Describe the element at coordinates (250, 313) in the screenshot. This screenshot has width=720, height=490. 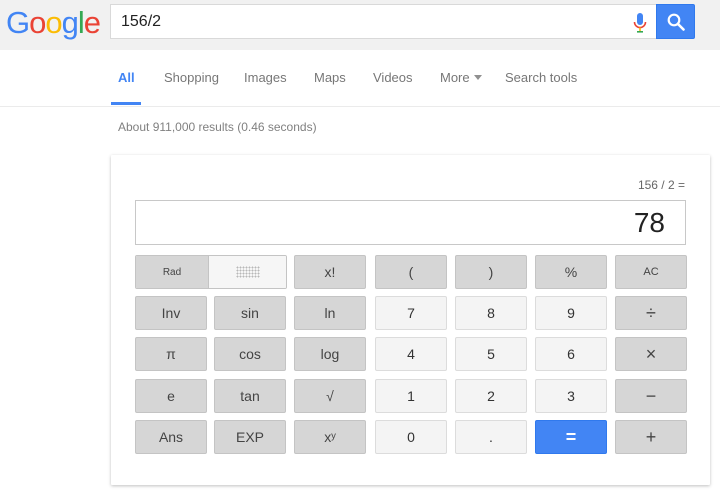
I see `sin-key: sin` at that location.